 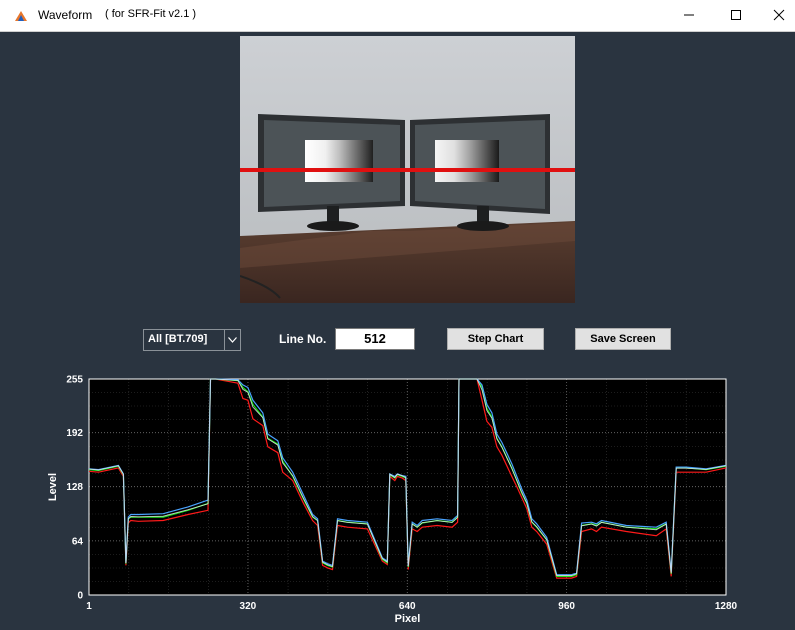 What do you see at coordinates (74, 487) in the screenshot?
I see `y-tick-label: 128` at bounding box center [74, 487].